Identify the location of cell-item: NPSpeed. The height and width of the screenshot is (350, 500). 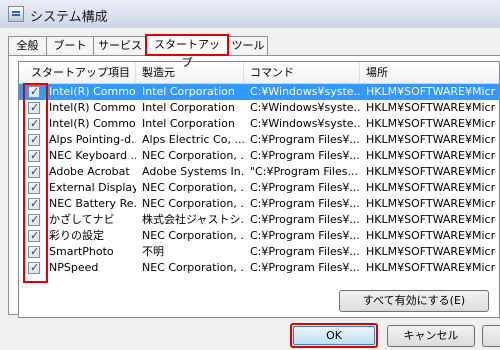
(74, 267).